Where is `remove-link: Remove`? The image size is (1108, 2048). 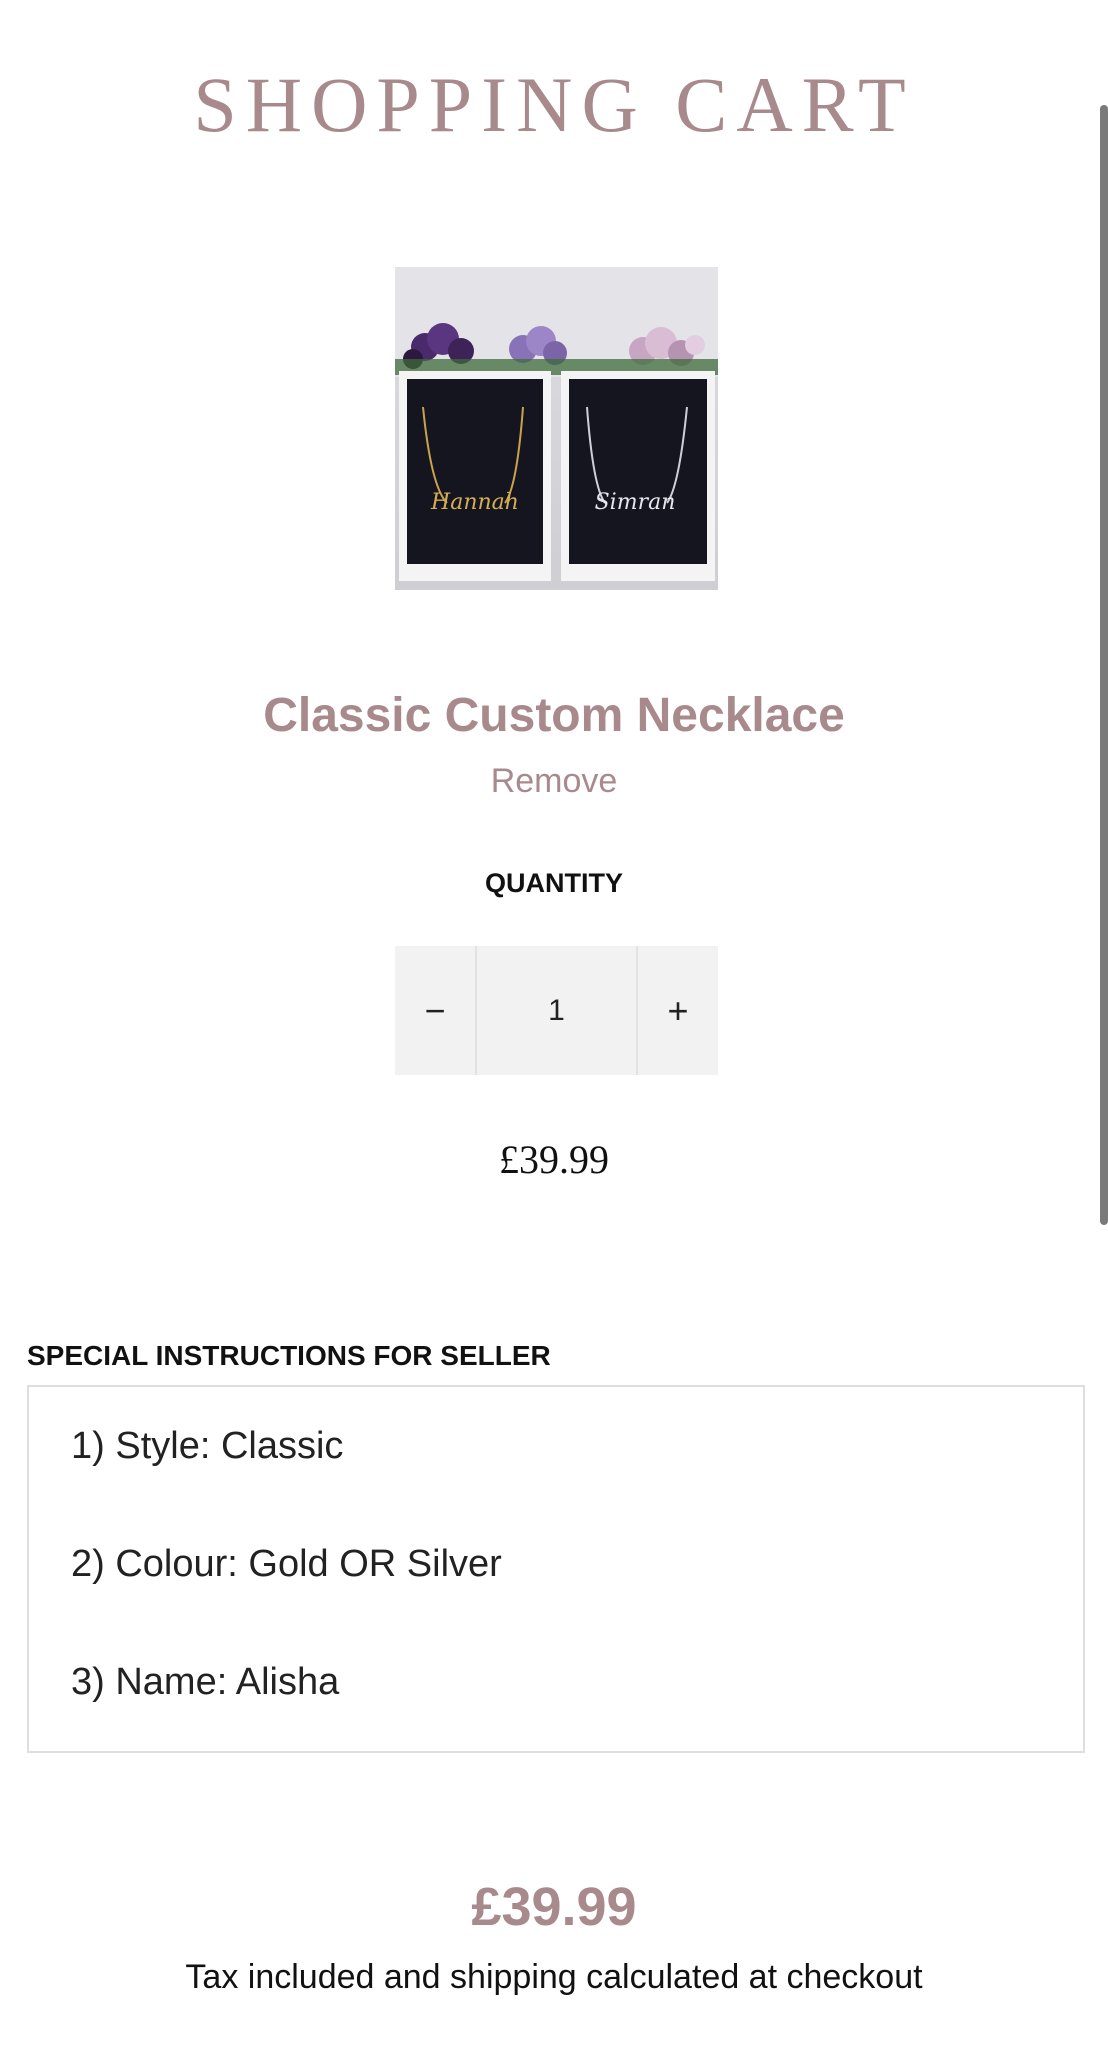
remove-link: Remove is located at coordinates (554, 781).